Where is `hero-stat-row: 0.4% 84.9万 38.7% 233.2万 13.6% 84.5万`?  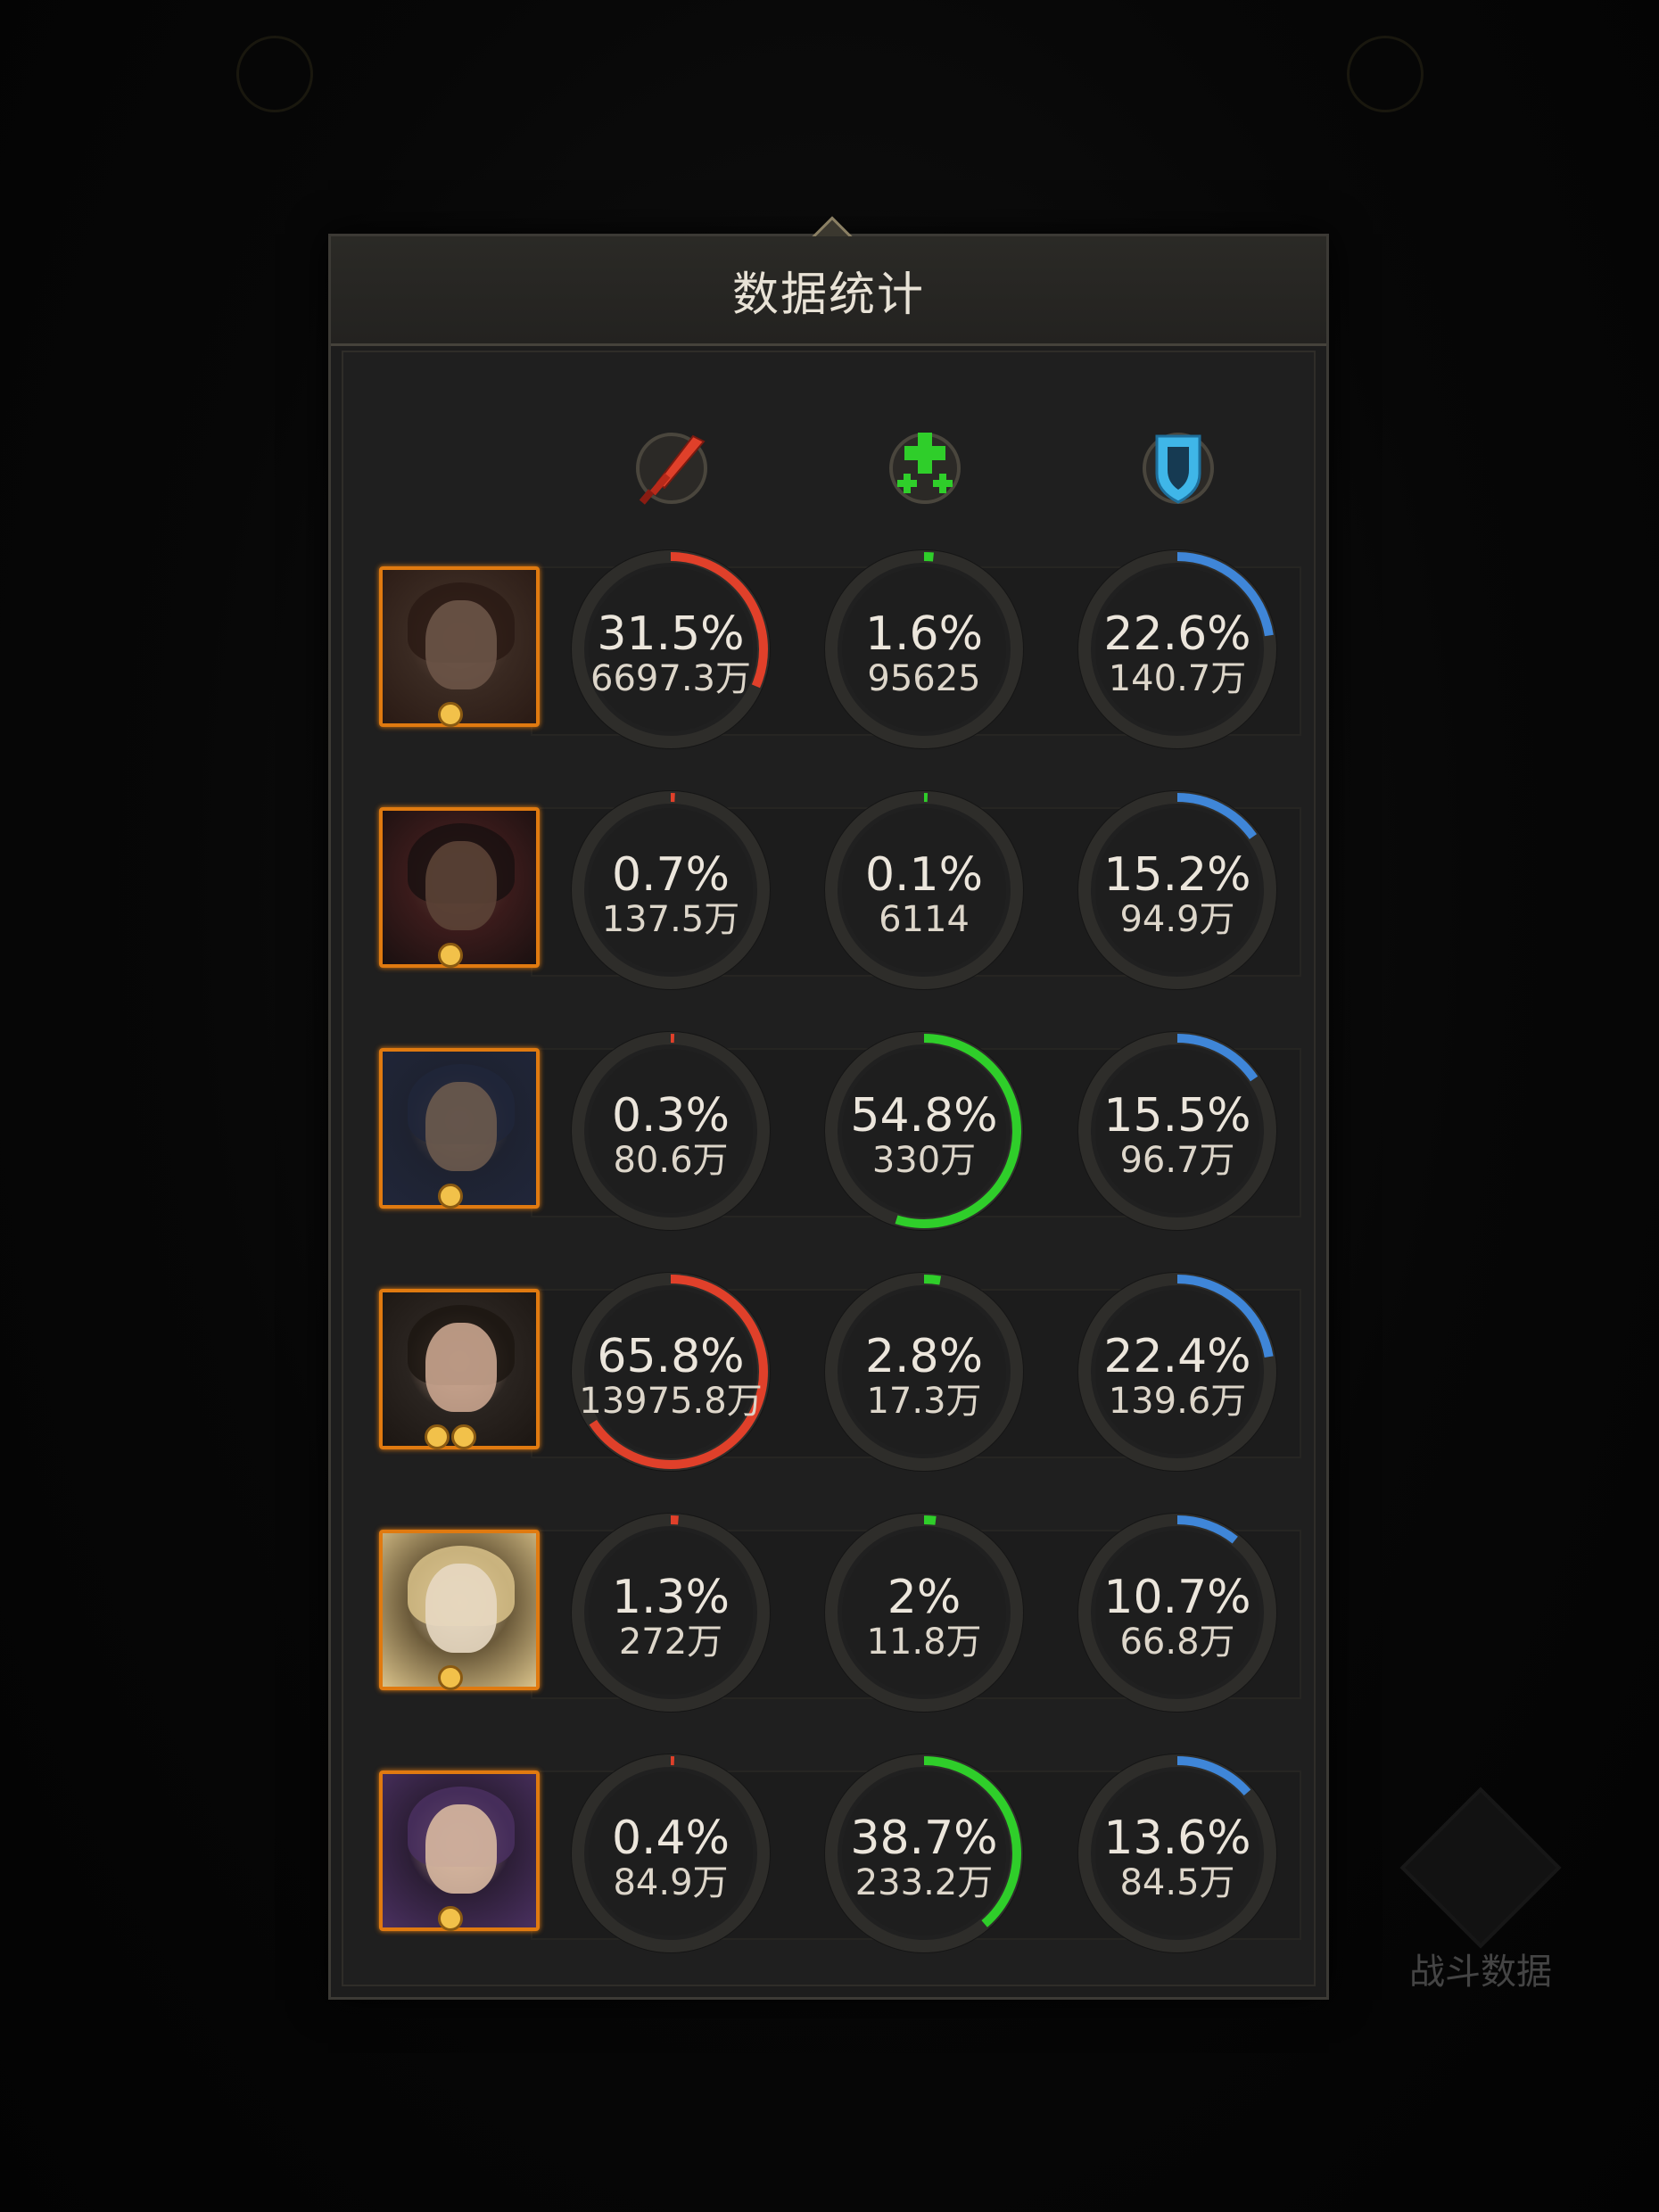 hero-stat-row: 0.4% 84.9万 38.7% 233.2万 13.6% 84.5万 is located at coordinates (831, 1865).